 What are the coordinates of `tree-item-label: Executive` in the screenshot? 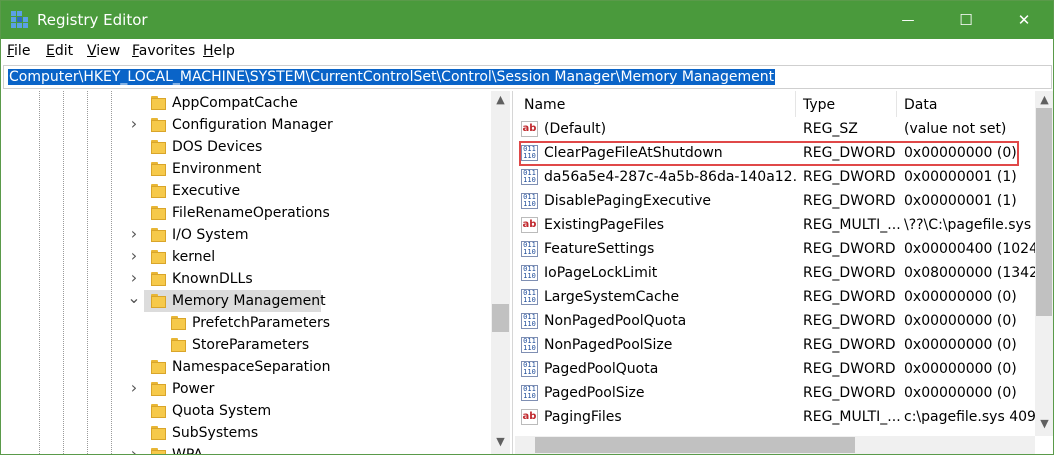 It's located at (206, 191).